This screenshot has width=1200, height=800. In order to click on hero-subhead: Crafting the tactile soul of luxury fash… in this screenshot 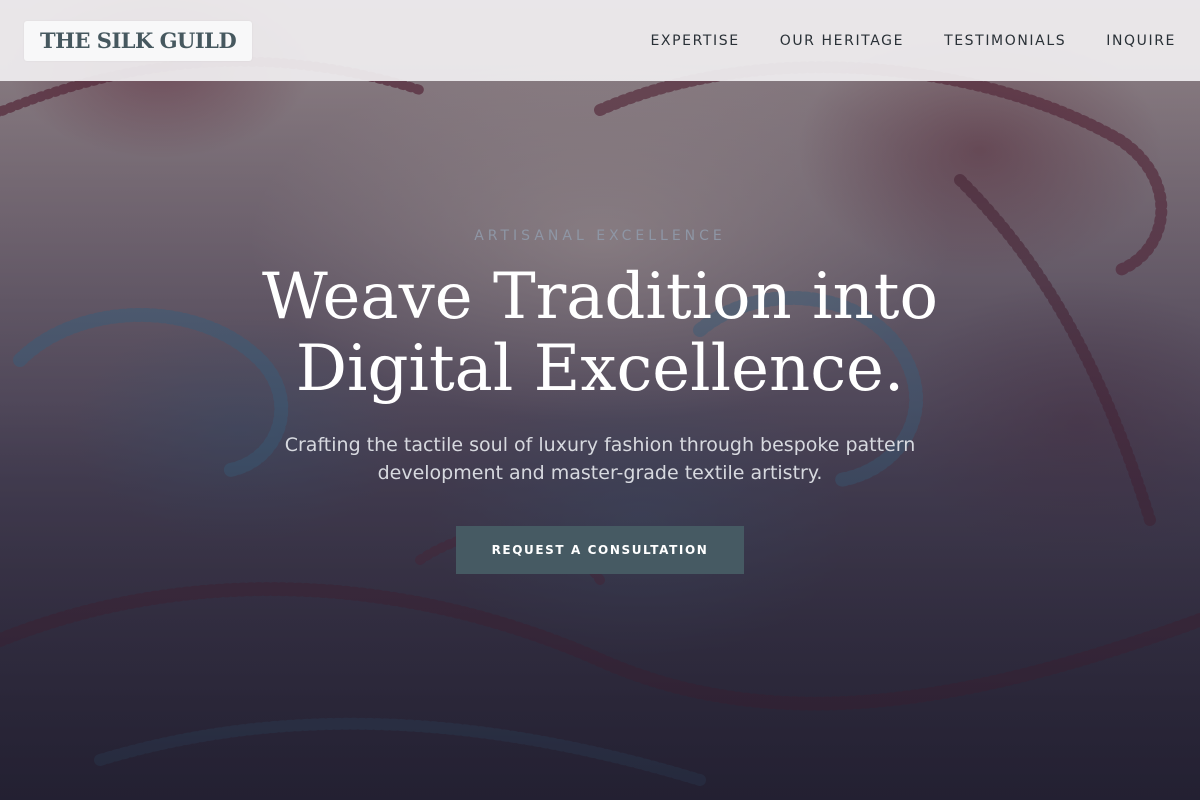, I will do `click(600, 459)`.